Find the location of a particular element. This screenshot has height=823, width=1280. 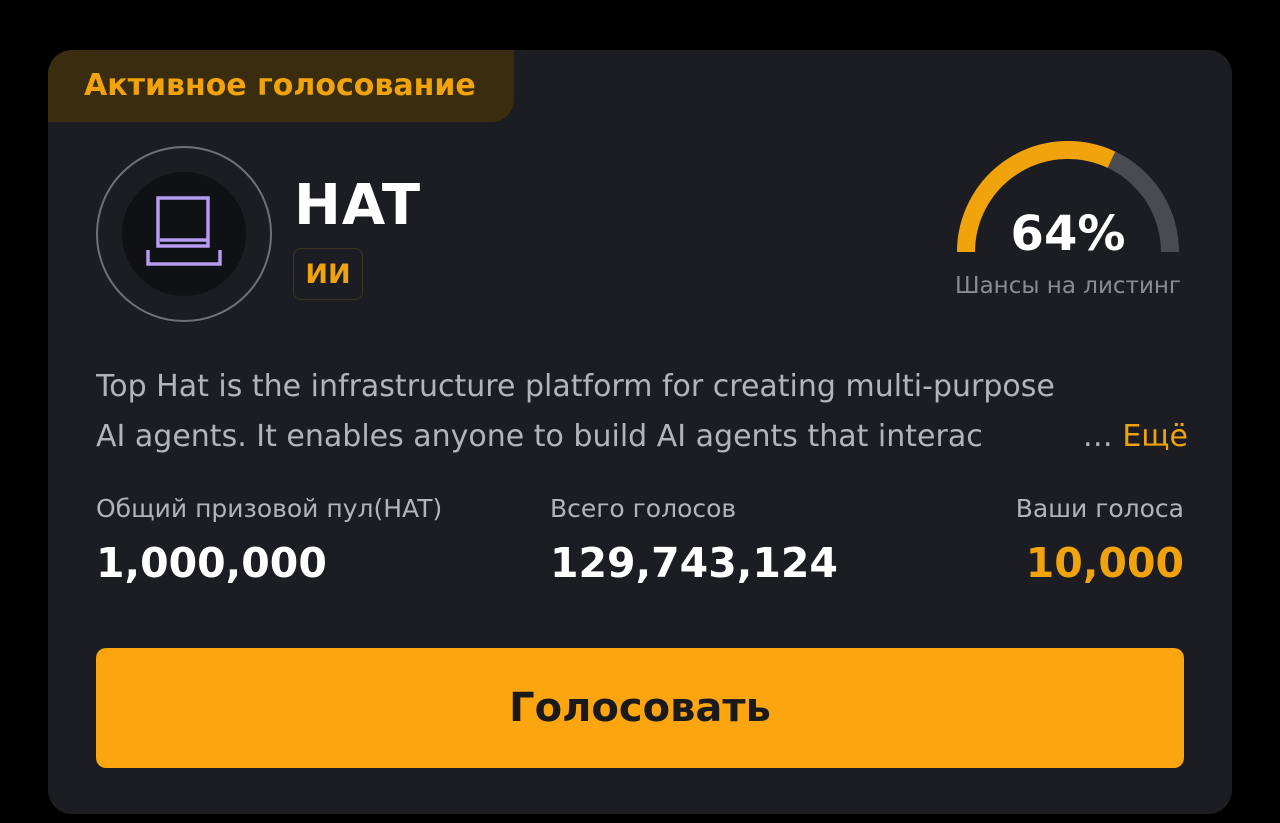

more-link: Ещё is located at coordinates (1155, 436).